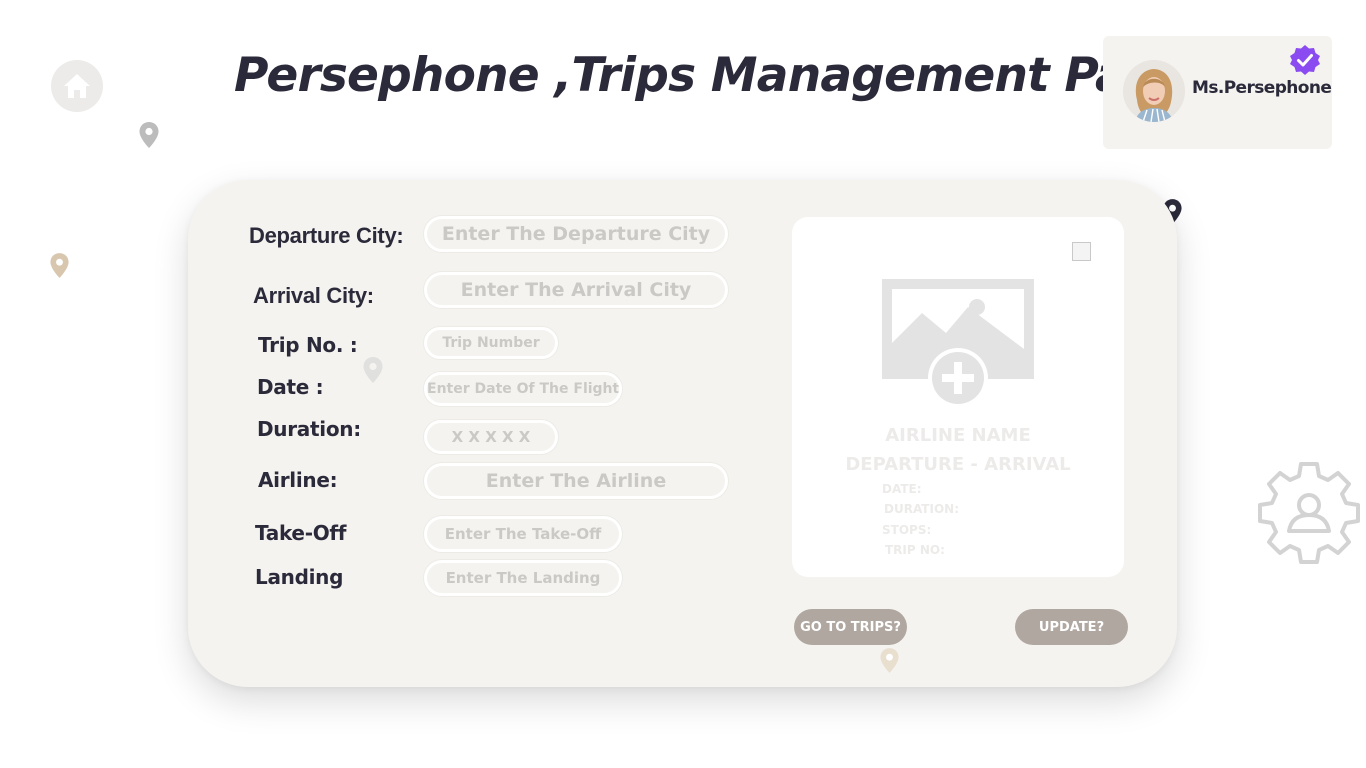 The image size is (1366, 768). What do you see at coordinates (958, 343) in the screenshot?
I see `image-add-icon` at bounding box center [958, 343].